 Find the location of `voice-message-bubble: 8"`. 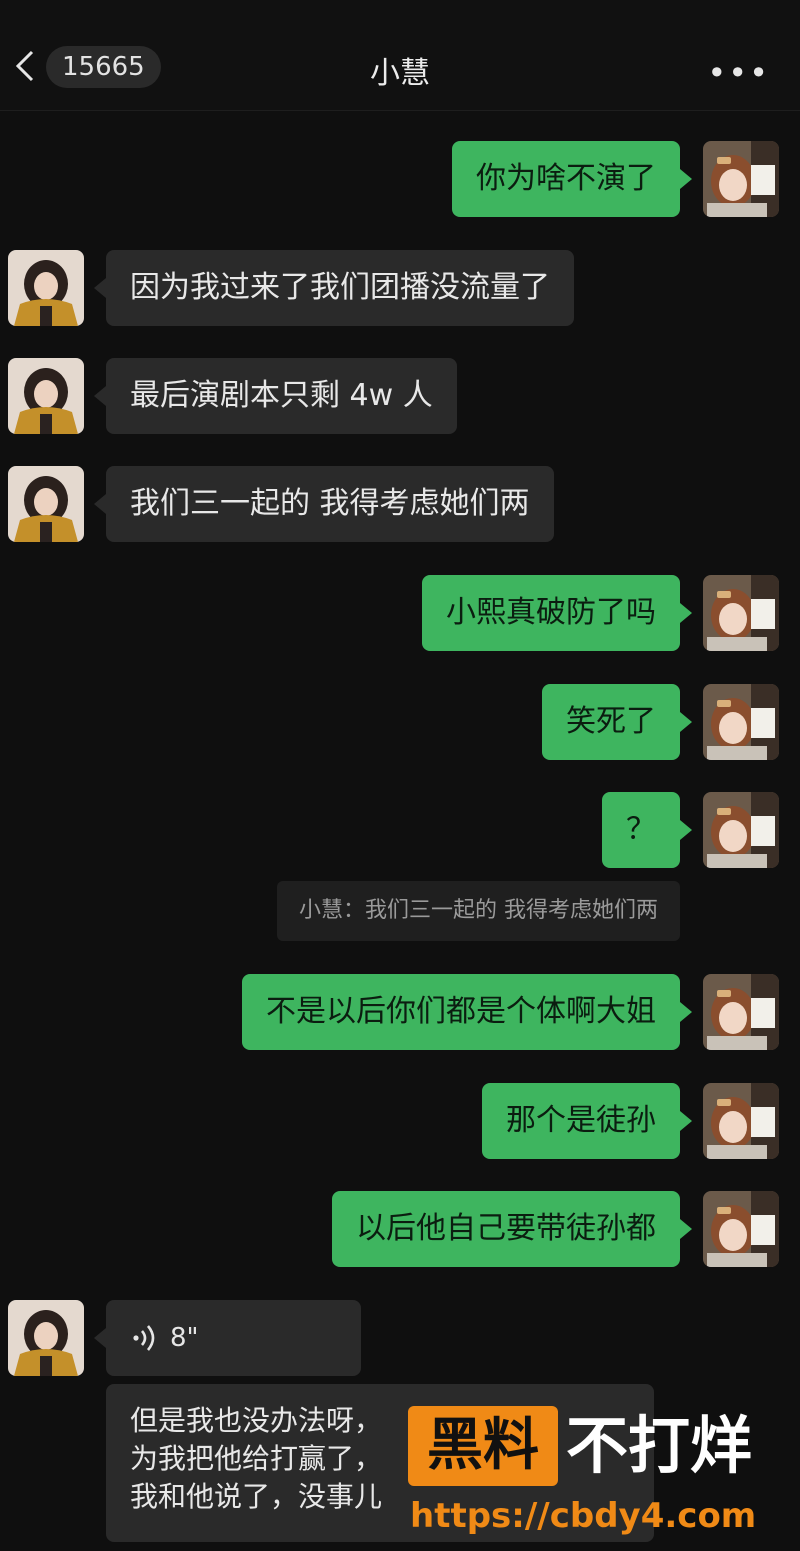

voice-message-bubble: 8" is located at coordinates (227, 1338).